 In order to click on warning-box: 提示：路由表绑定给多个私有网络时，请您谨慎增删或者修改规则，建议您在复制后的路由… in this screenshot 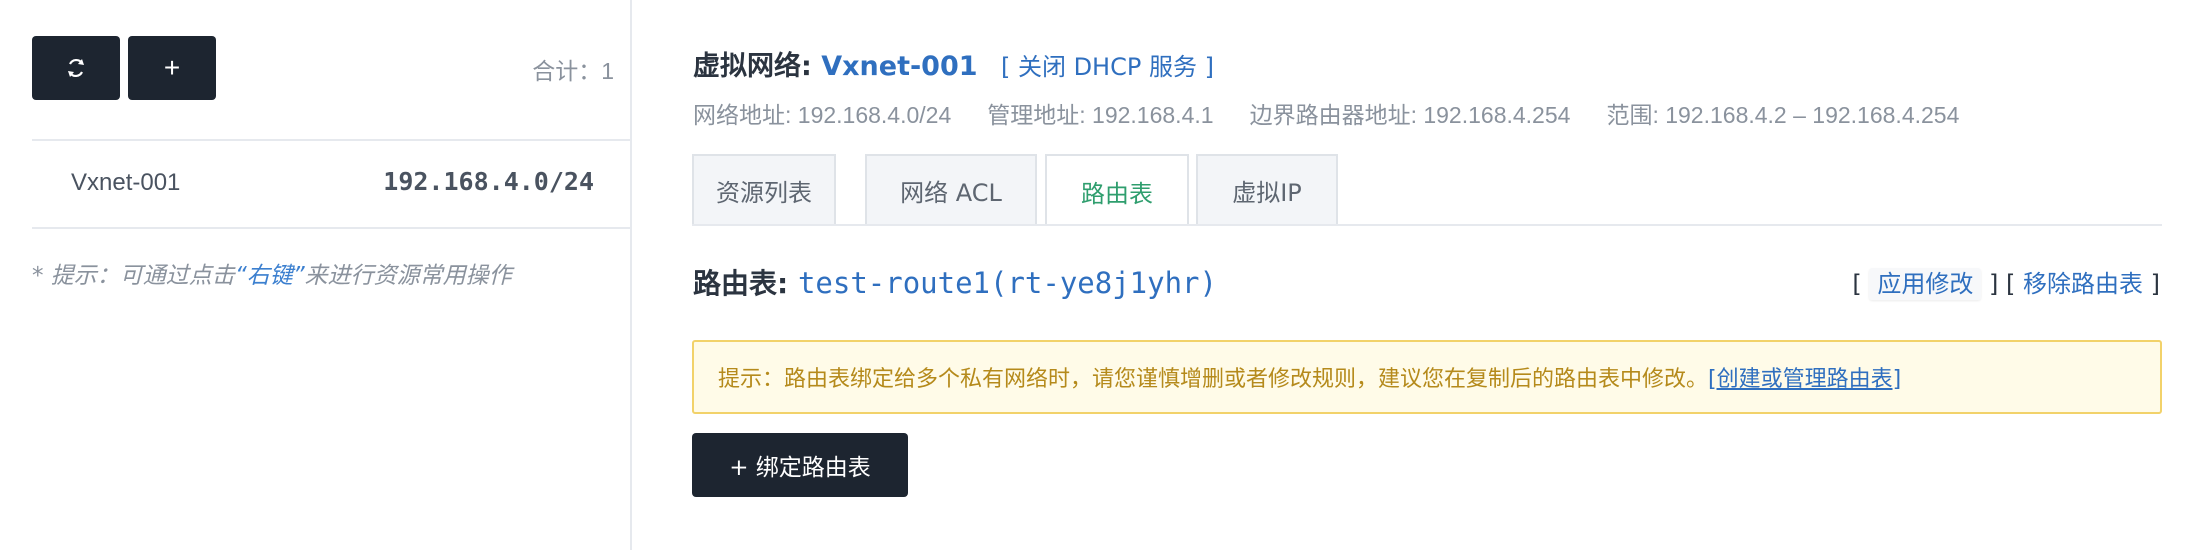, I will do `click(1427, 377)`.